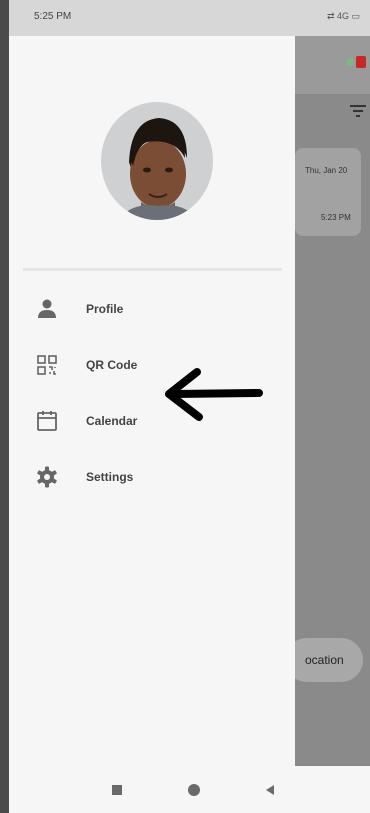 The width and height of the screenshot is (370, 813). I want to click on entry-time: 5:23 PM, so click(336, 217).